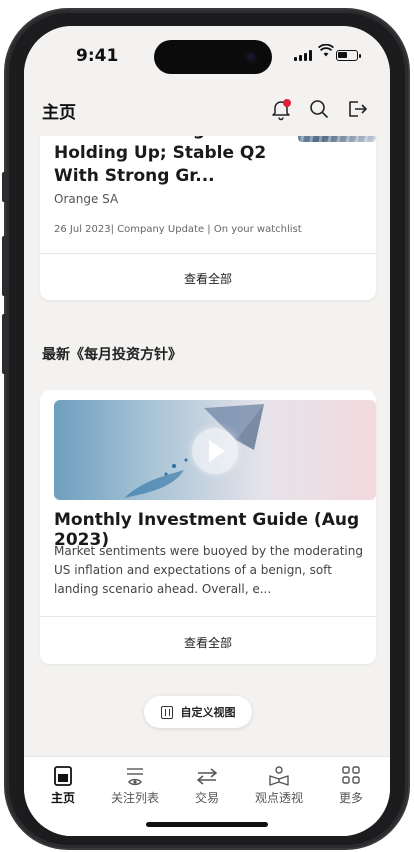  What do you see at coordinates (213, 57) in the screenshot?
I see `dynamic-island` at bounding box center [213, 57].